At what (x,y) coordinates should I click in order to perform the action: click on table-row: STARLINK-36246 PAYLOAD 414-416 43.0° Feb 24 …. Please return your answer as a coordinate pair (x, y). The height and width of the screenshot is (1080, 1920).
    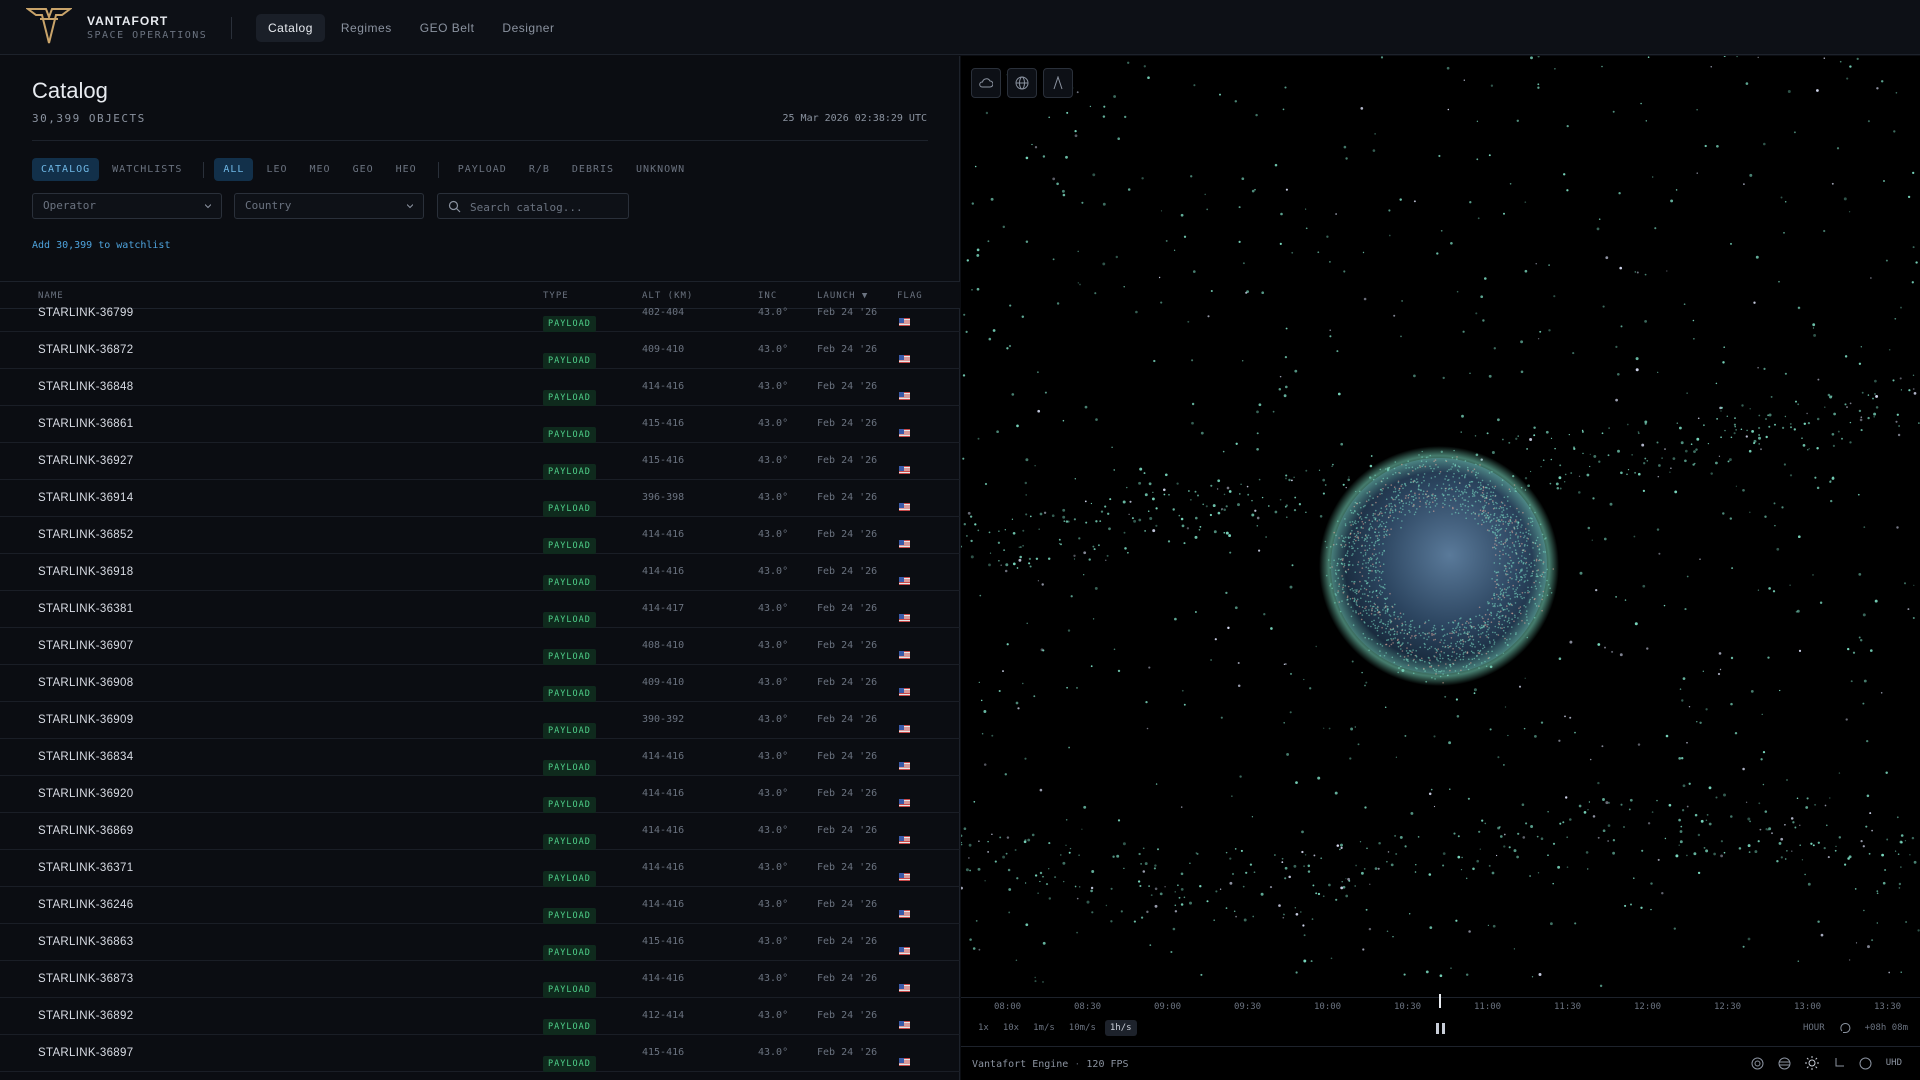
    Looking at the image, I should click on (480, 905).